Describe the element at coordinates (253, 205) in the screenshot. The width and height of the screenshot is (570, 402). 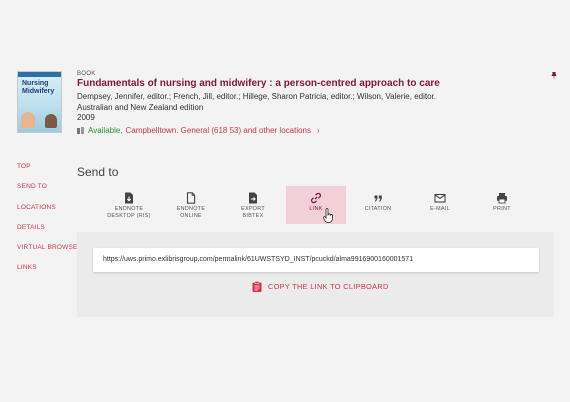
I see `export-bibtex-button: EXPORT BIBTEX` at that location.